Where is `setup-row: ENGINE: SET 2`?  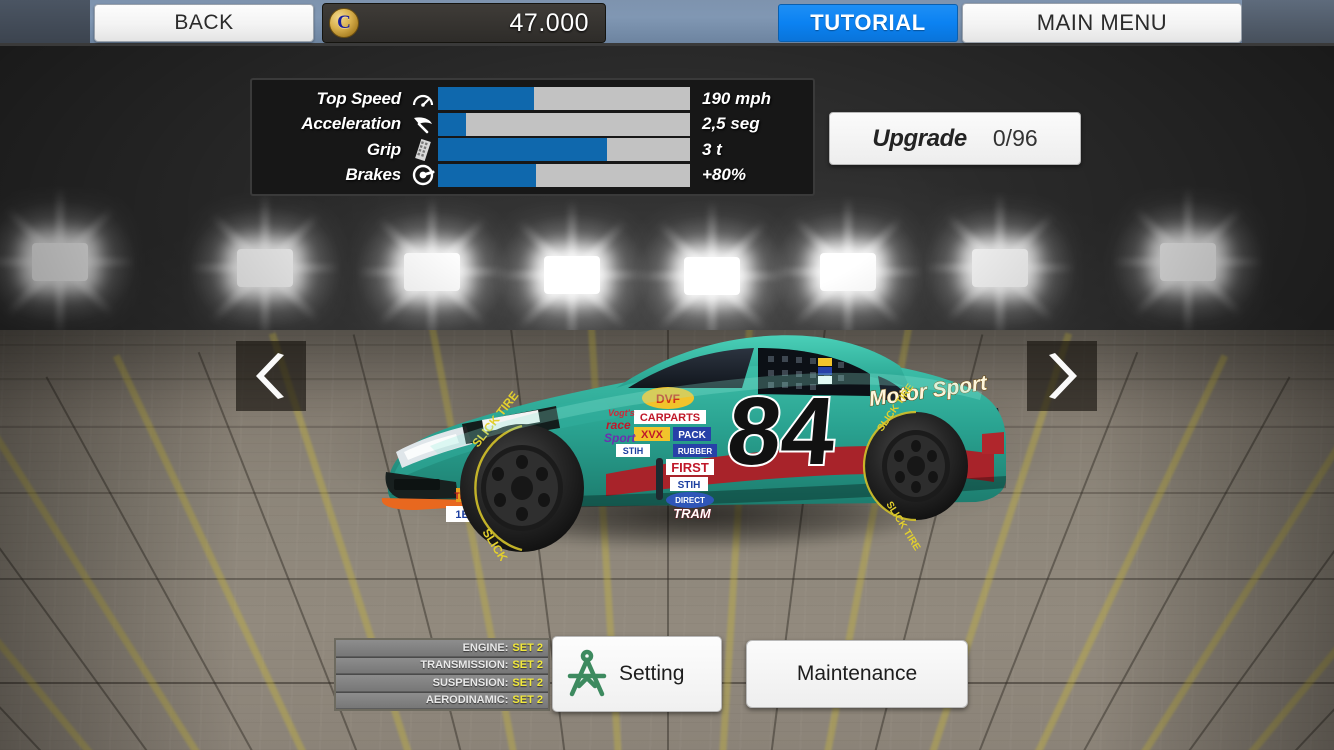
setup-row: ENGINE: SET 2 is located at coordinates (442, 648).